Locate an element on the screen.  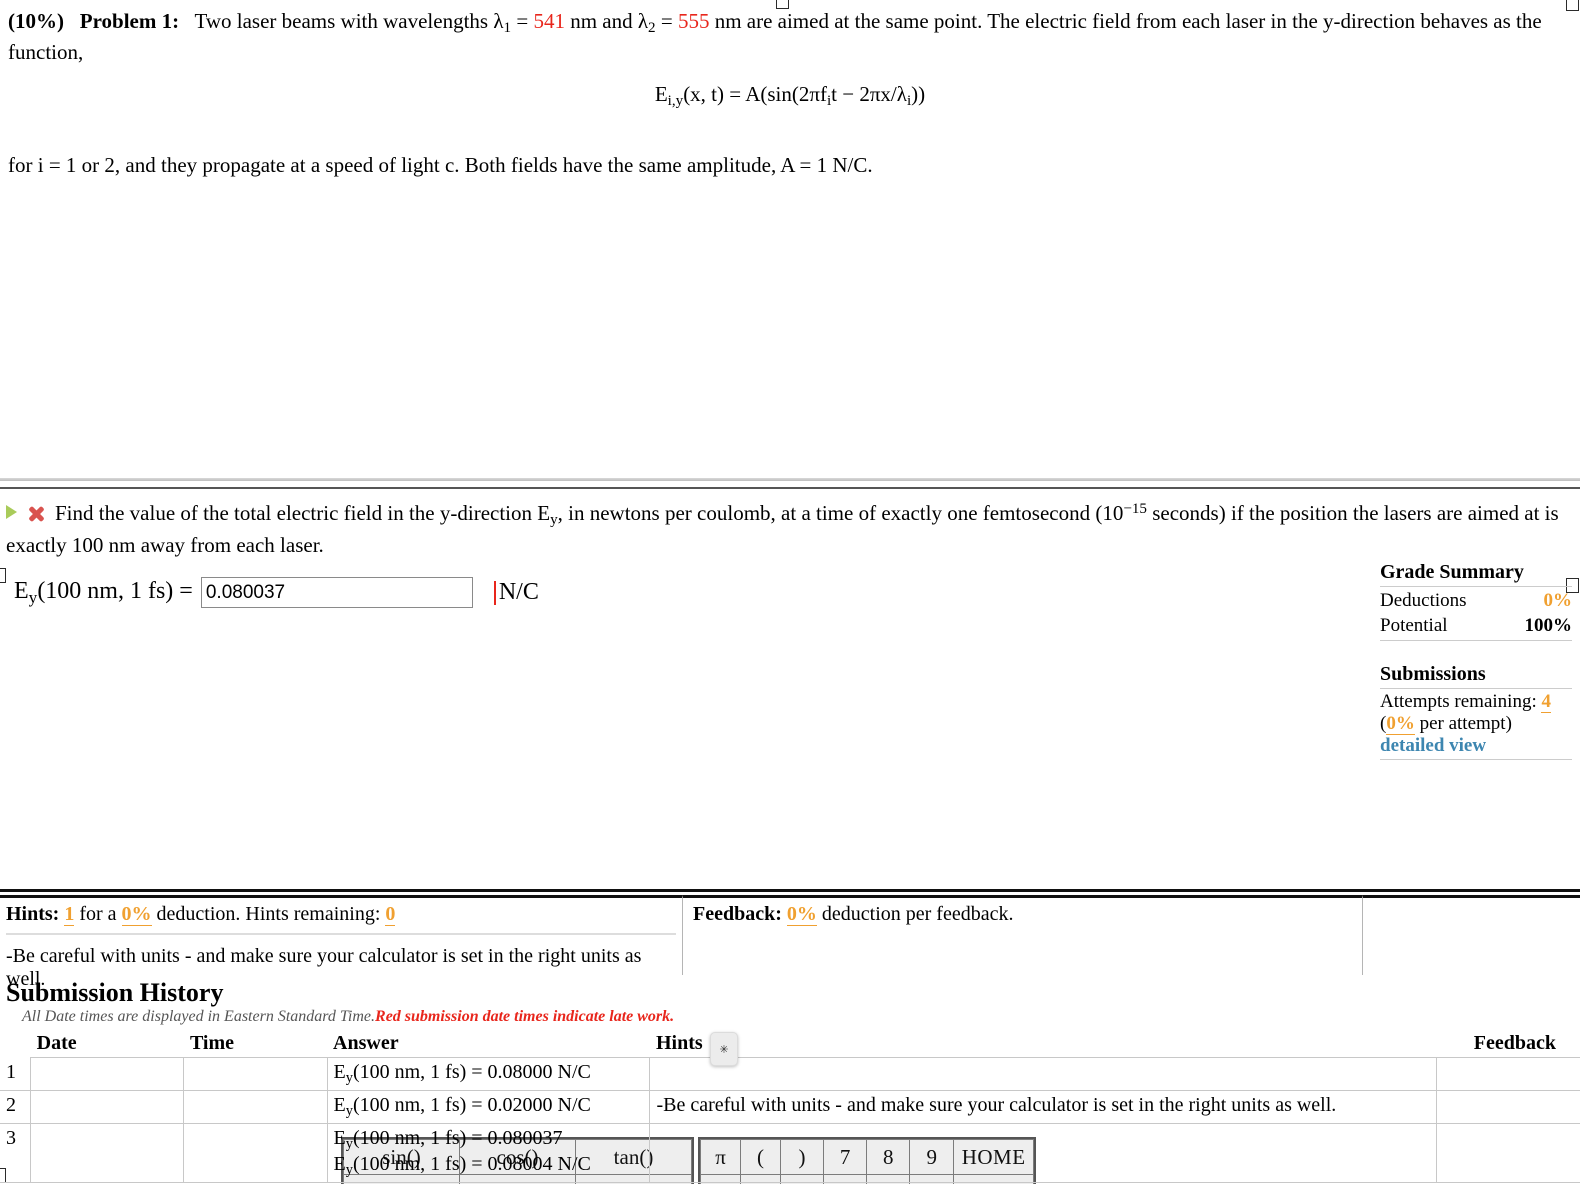
answer-units: N/C is located at coordinates (518, 592).